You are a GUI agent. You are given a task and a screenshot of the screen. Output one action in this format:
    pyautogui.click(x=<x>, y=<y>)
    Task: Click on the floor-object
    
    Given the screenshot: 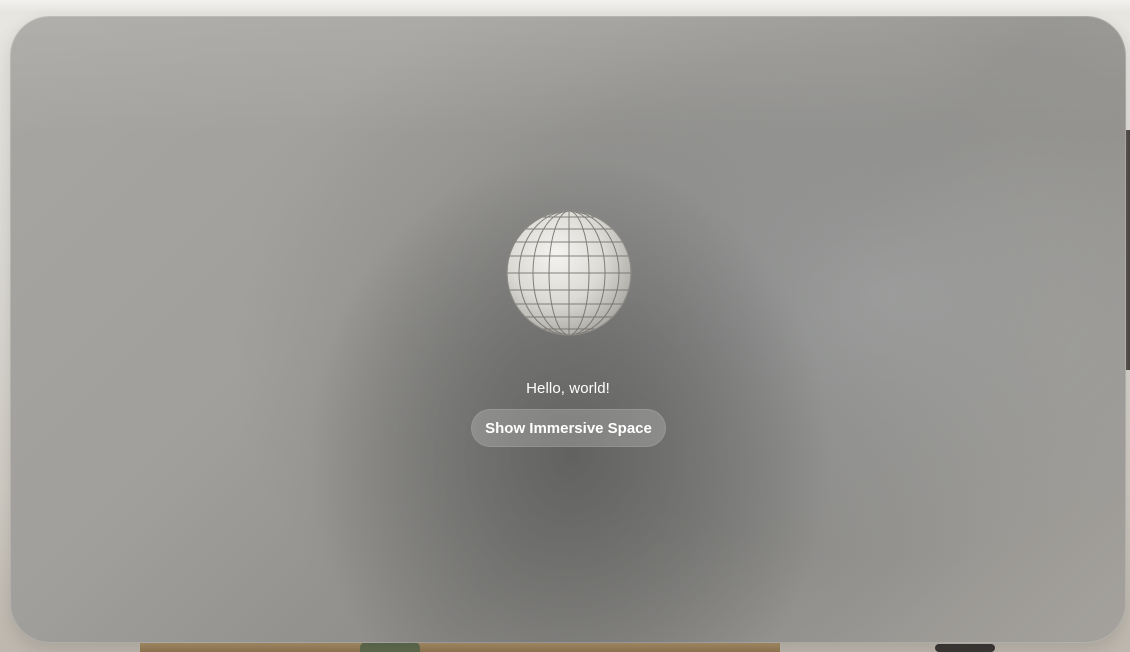 What is the action you would take?
    pyautogui.click(x=965, y=648)
    